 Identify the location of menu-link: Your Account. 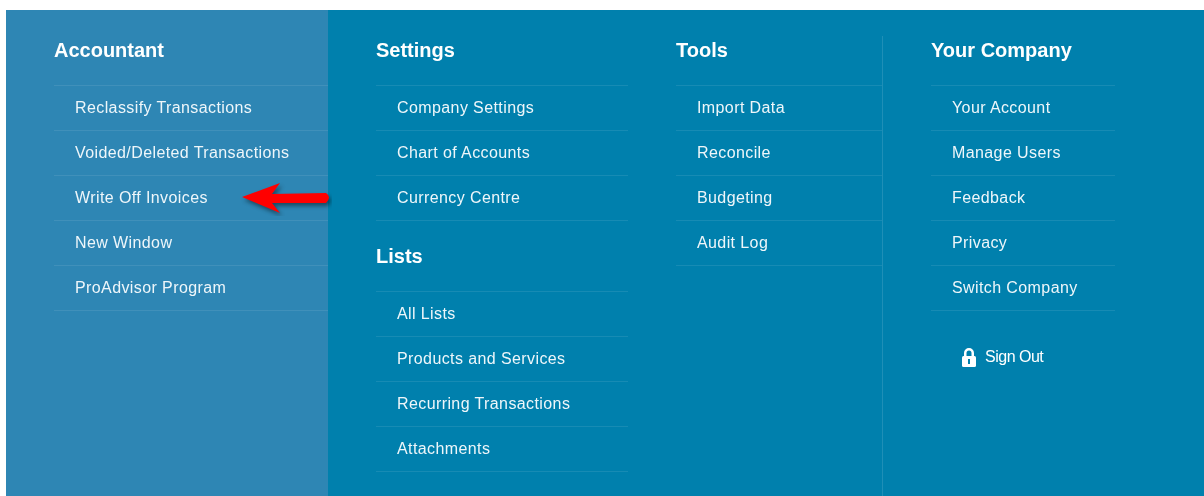
(991, 108).